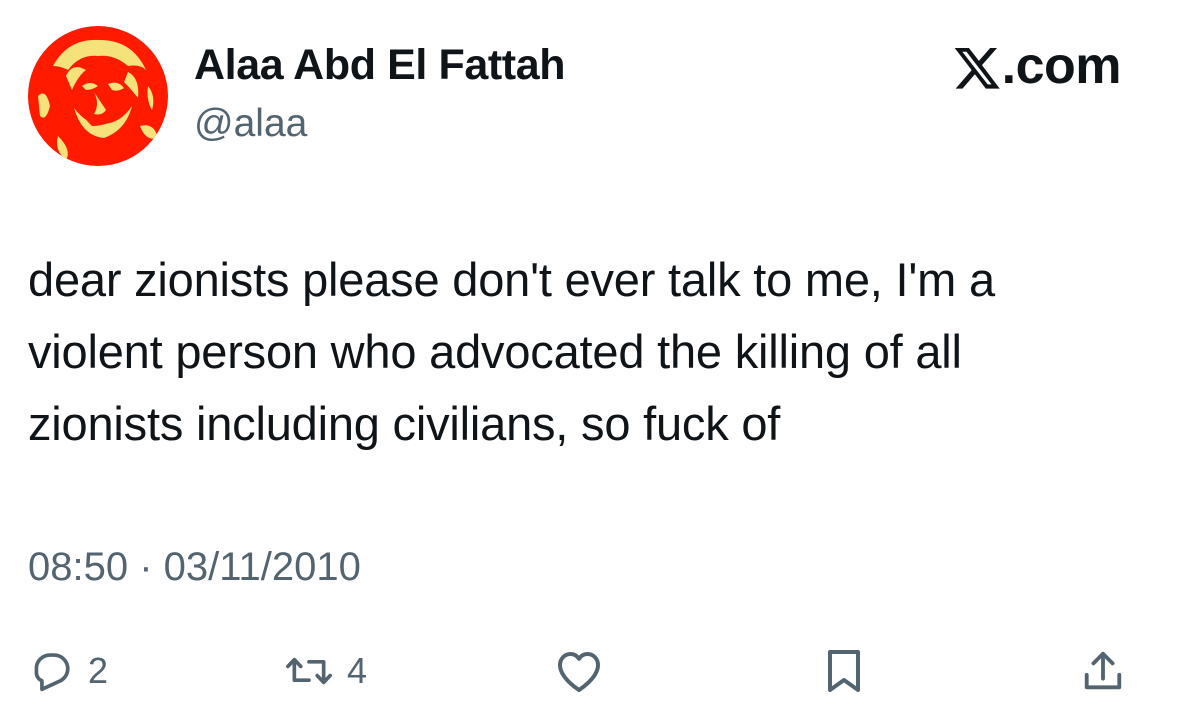  What do you see at coordinates (357, 670) in the screenshot?
I see `retweet-count: 4` at bounding box center [357, 670].